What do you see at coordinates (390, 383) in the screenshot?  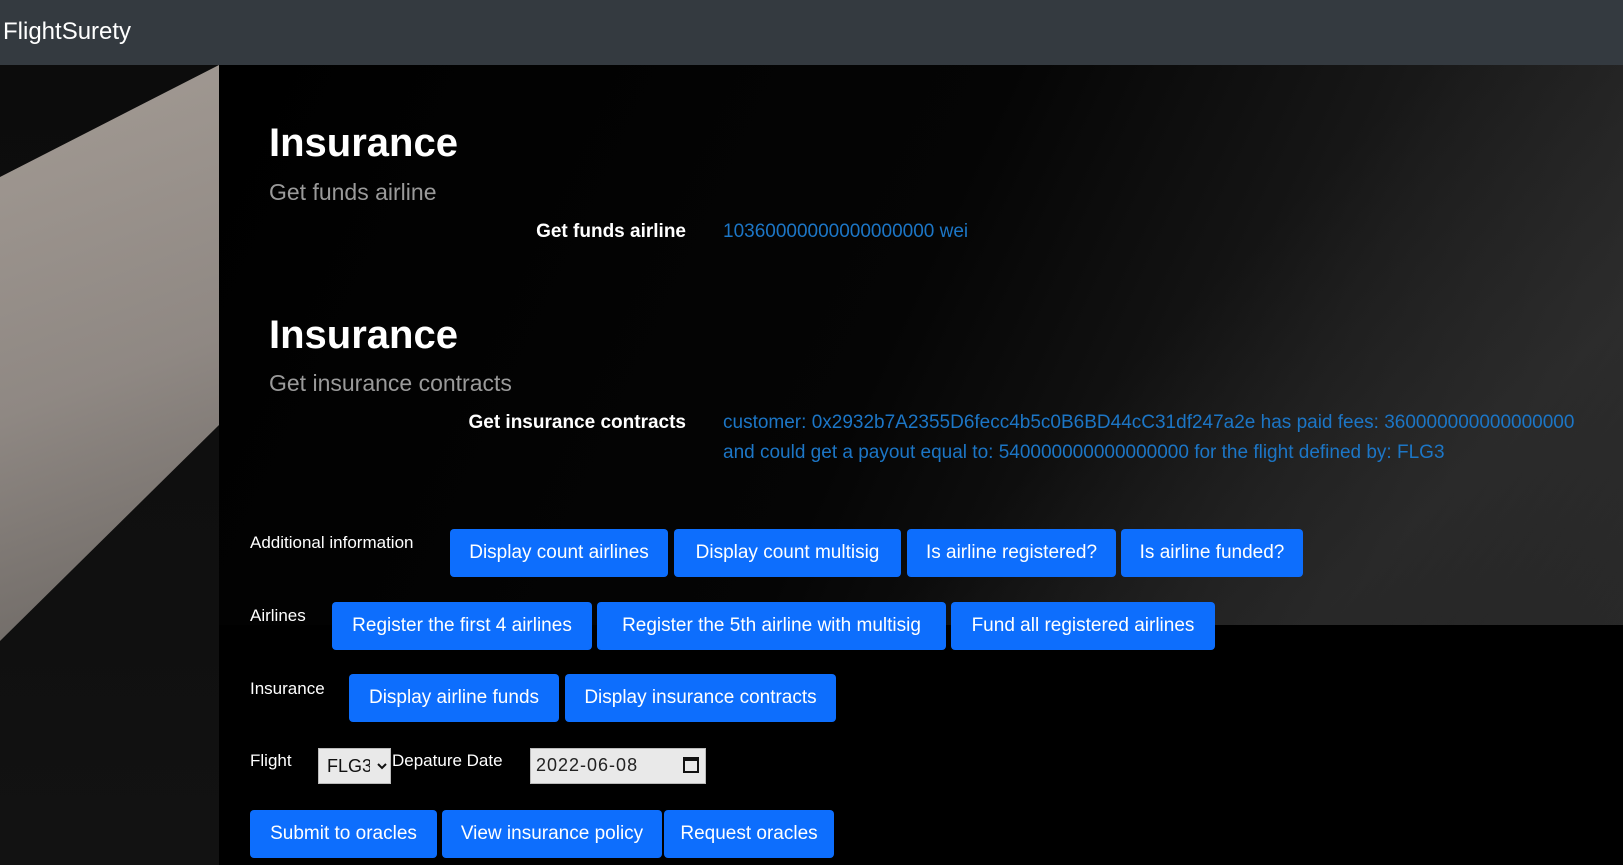 I see `section-subtitle: Get insurance contracts` at bounding box center [390, 383].